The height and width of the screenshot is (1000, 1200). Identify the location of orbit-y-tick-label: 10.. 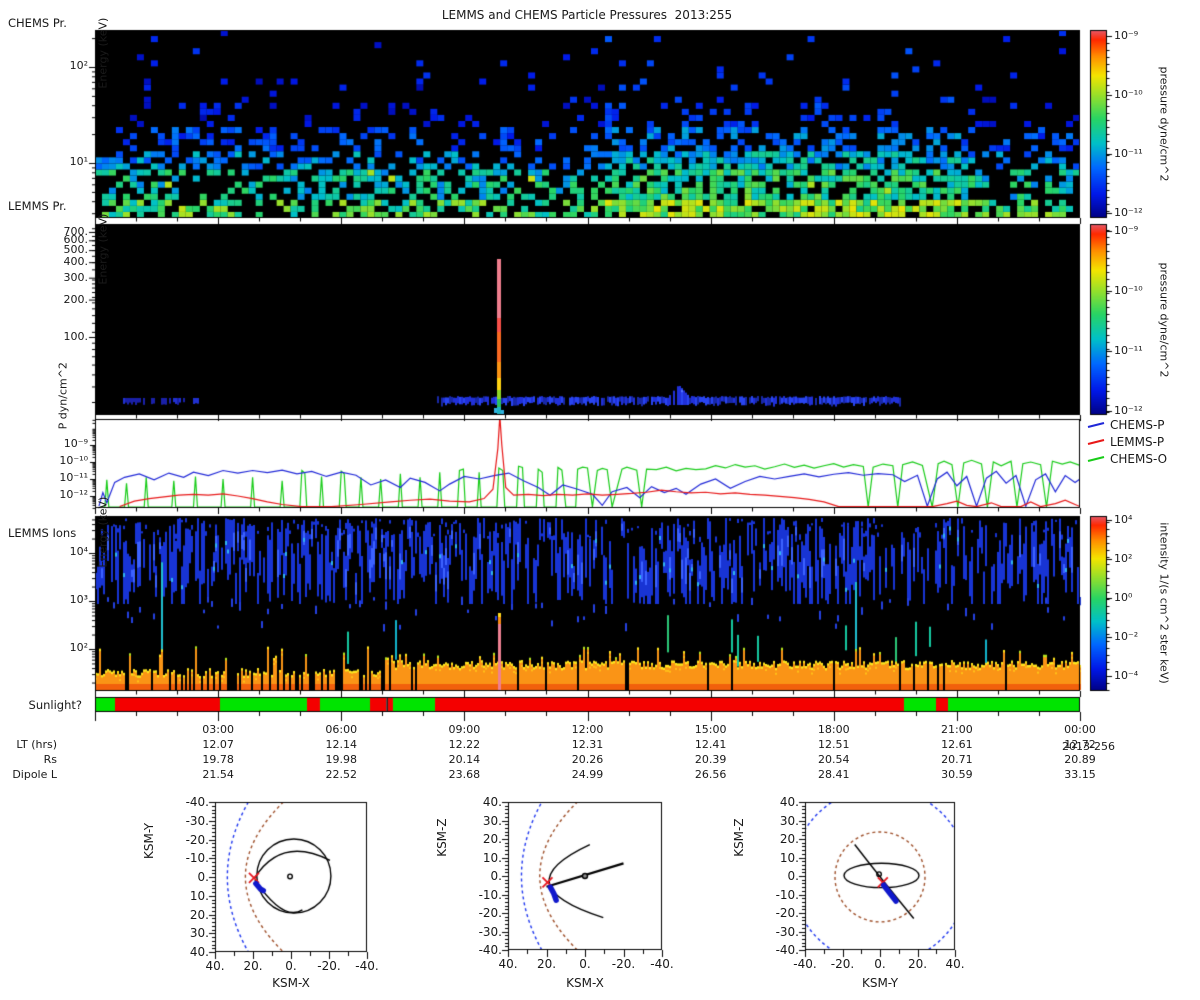
(199, 895).